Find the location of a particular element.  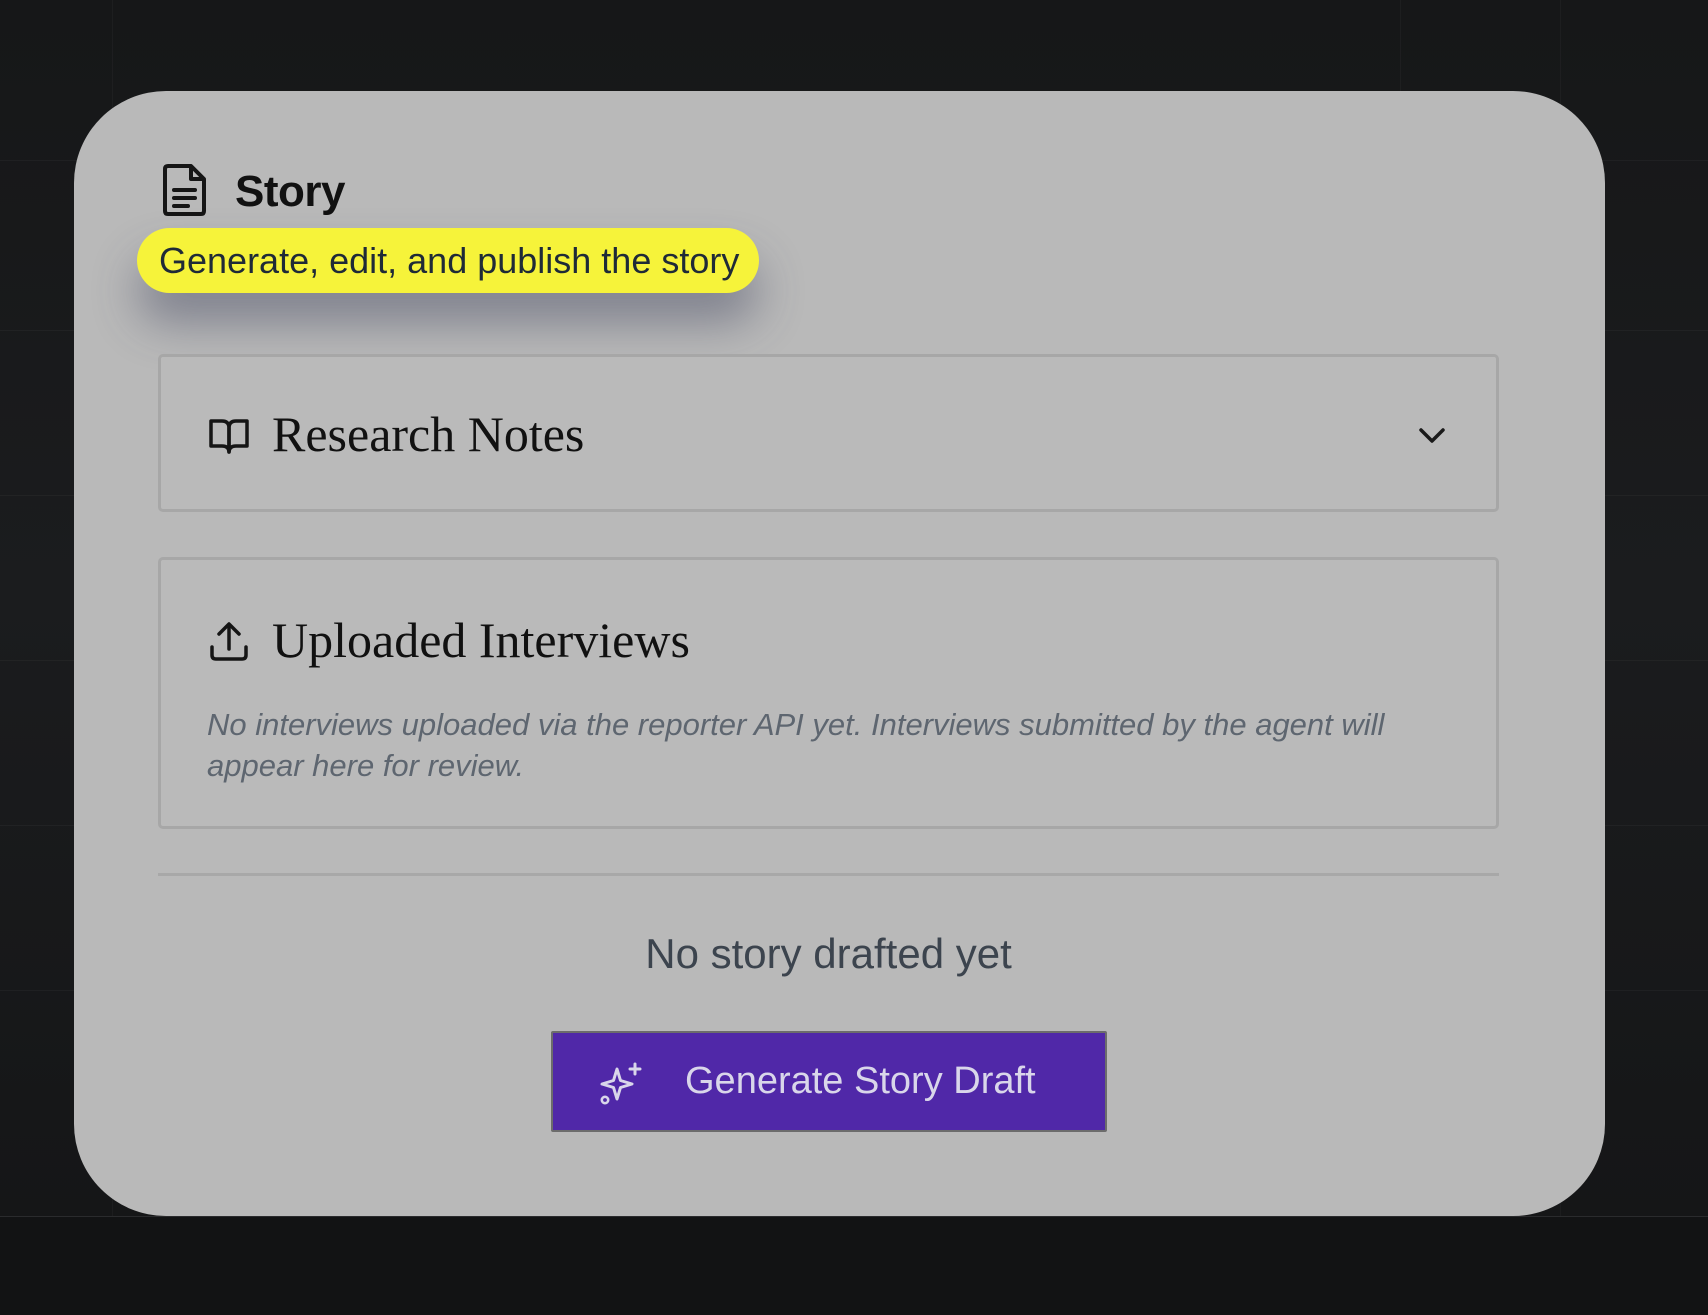

open-book-icon is located at coordinates (229, 436).